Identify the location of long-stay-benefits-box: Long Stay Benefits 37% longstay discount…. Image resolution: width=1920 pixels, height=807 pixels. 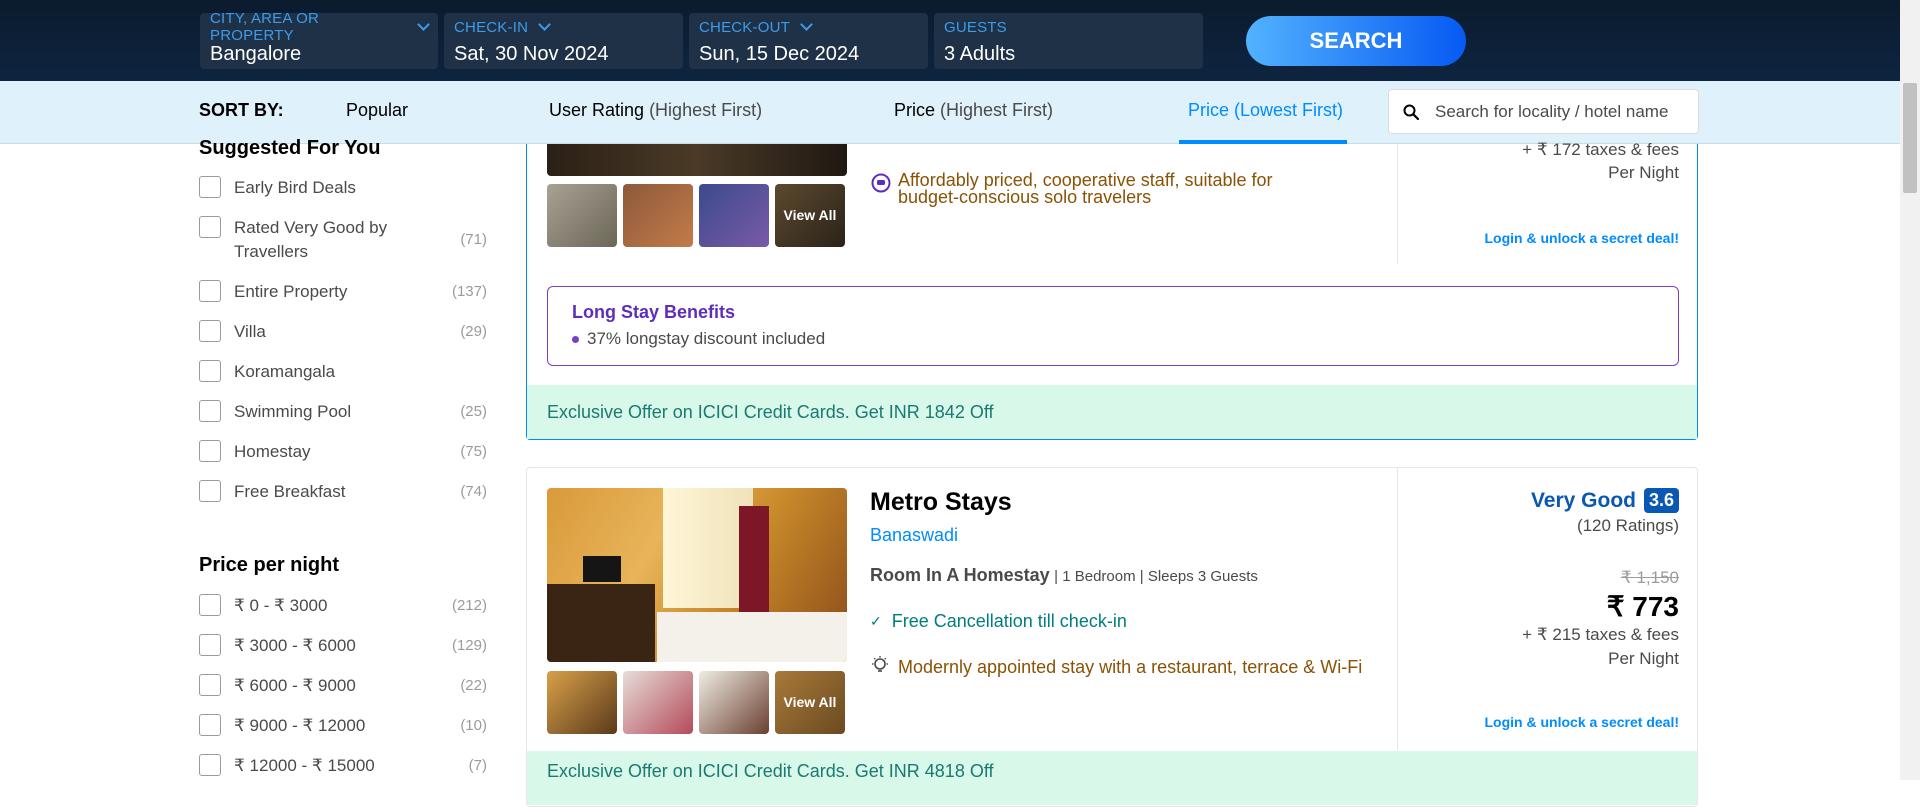
(1113, 326).